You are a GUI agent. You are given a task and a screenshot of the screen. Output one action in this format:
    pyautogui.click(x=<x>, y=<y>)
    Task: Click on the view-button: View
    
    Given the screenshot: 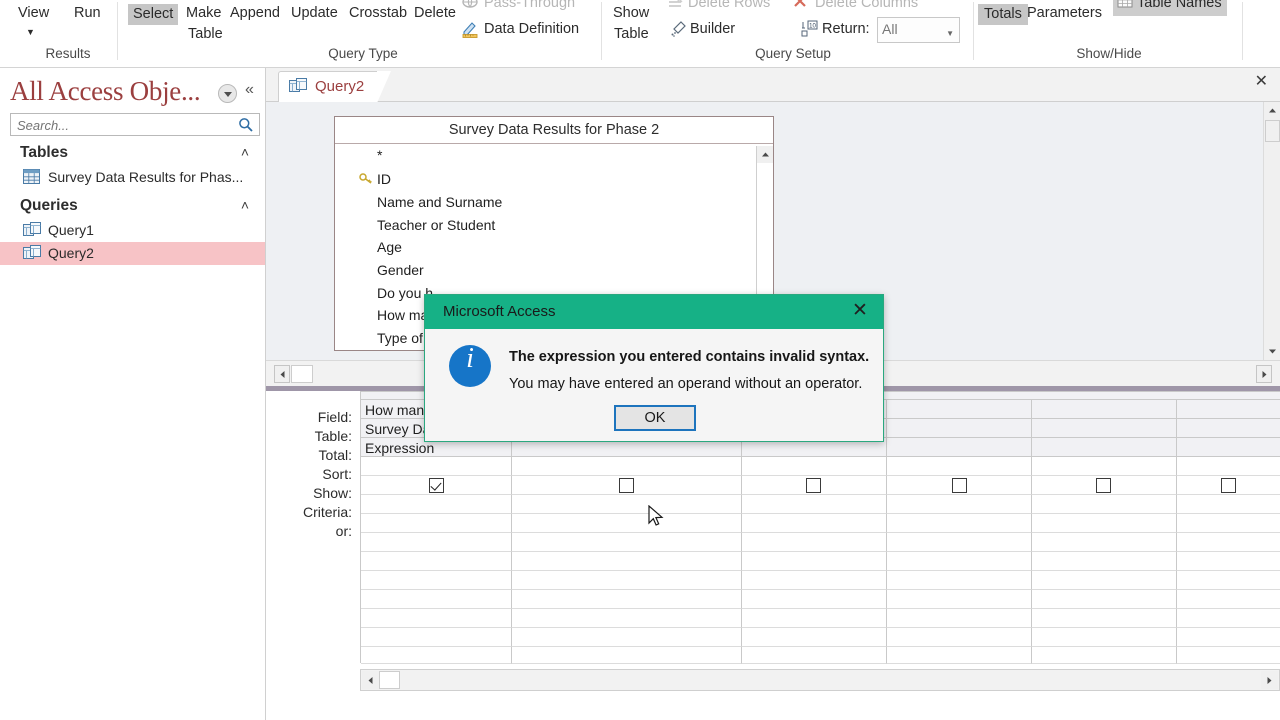 What is the action you would take?
    pyautogui.click(x=33, y=13)
    